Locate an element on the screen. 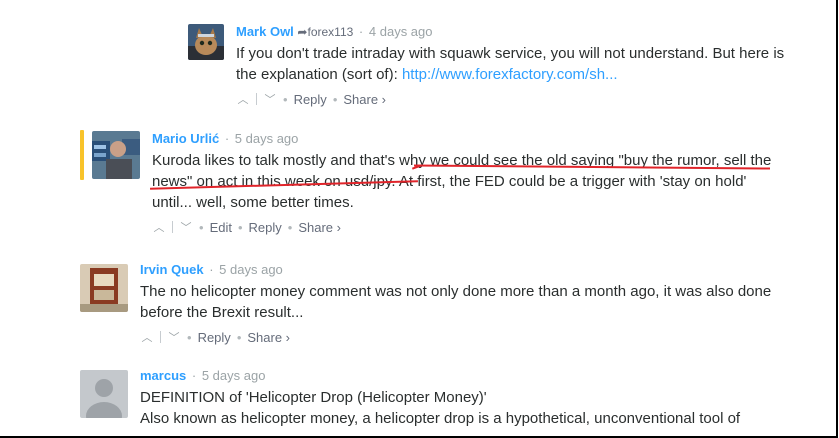  author-name: Irvin Quek is located at coordinates (172, 269).